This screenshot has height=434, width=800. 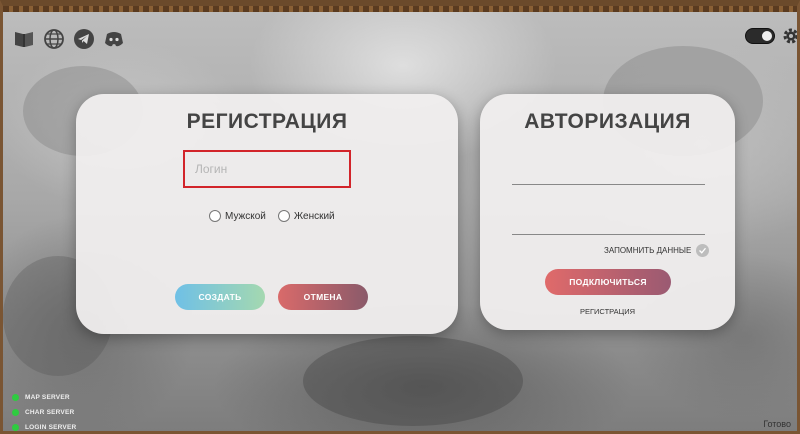 I want to click on server-label: CHAR SERVER, so click(x=50, y=412).